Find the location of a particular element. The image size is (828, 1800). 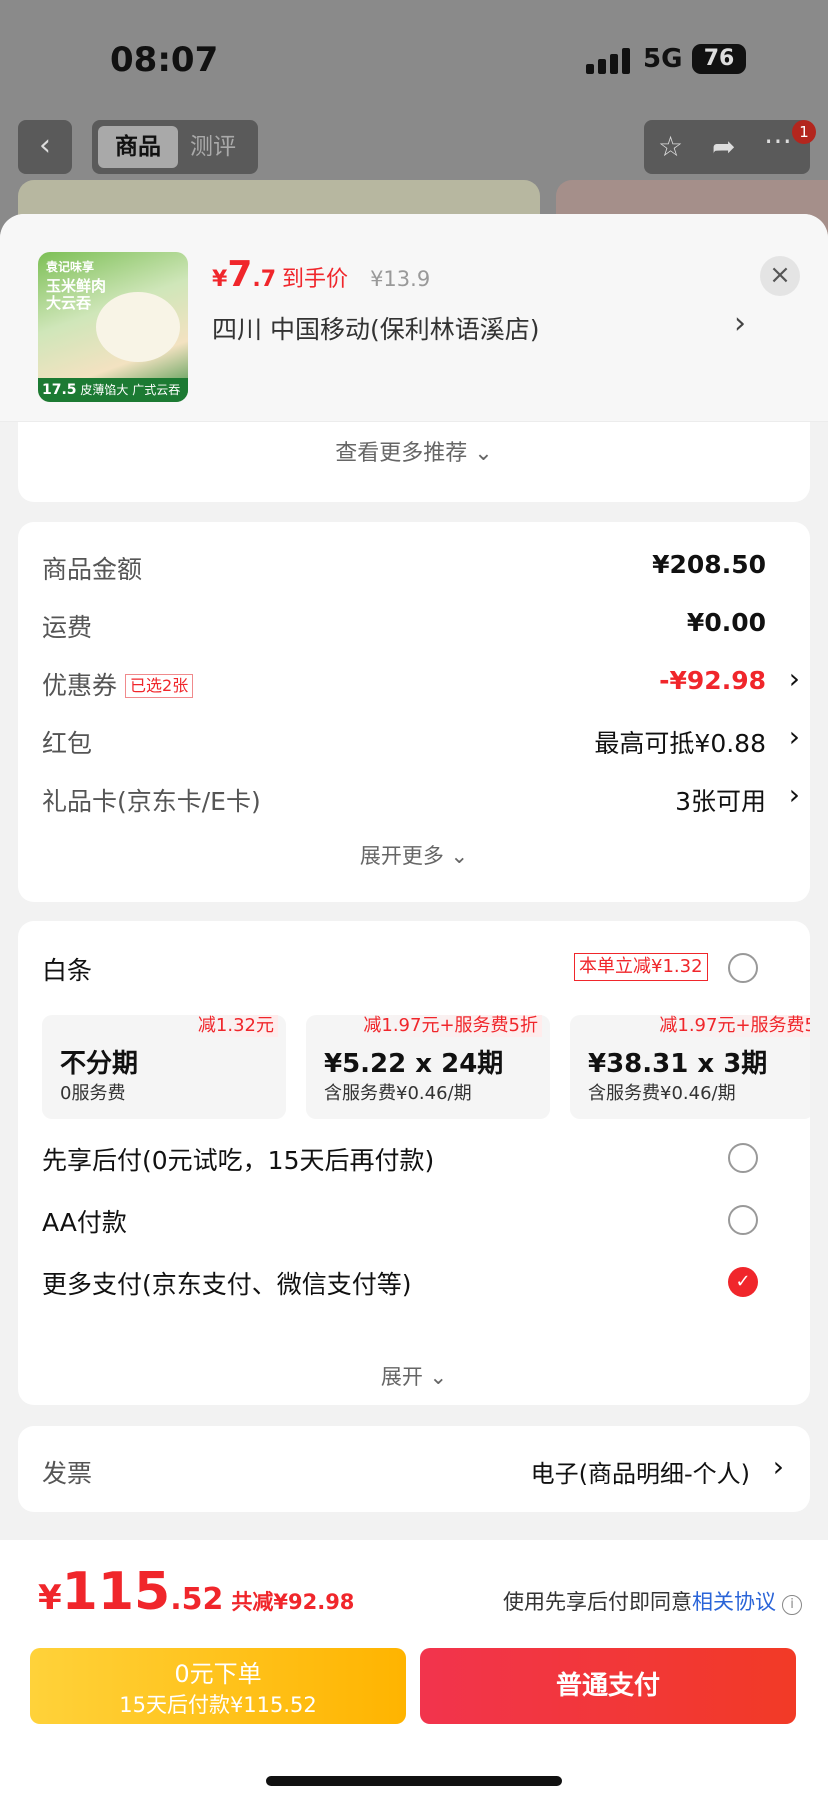

store-name: 四川 中国移动(保利林语溪店) is located at coordinates (375, 328).